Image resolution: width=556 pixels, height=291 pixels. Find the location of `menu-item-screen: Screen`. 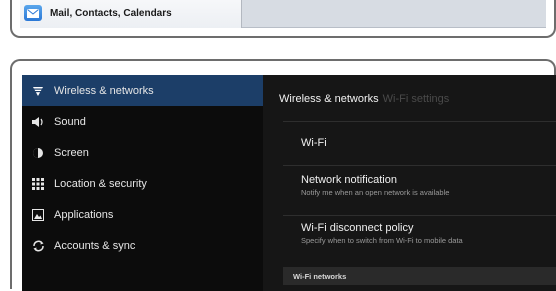

menu-item-screen: Screen is located at coordinates (142, 152).